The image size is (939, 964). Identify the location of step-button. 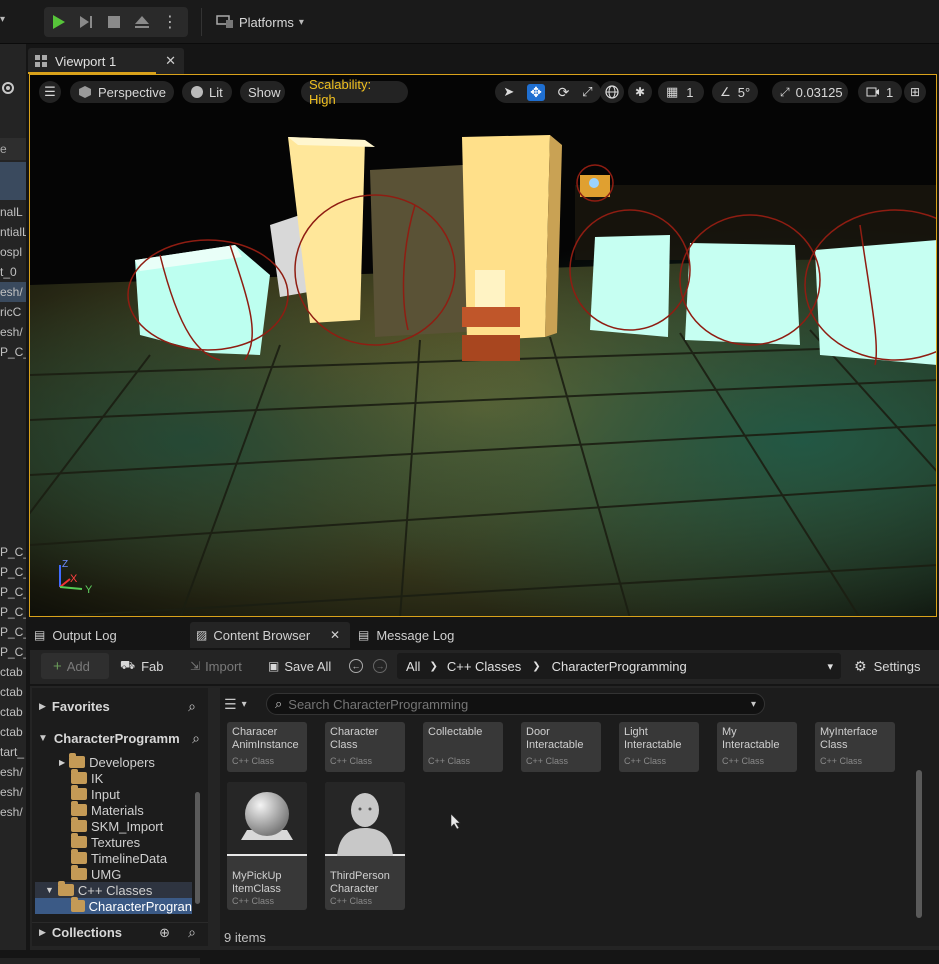
(86, 22).